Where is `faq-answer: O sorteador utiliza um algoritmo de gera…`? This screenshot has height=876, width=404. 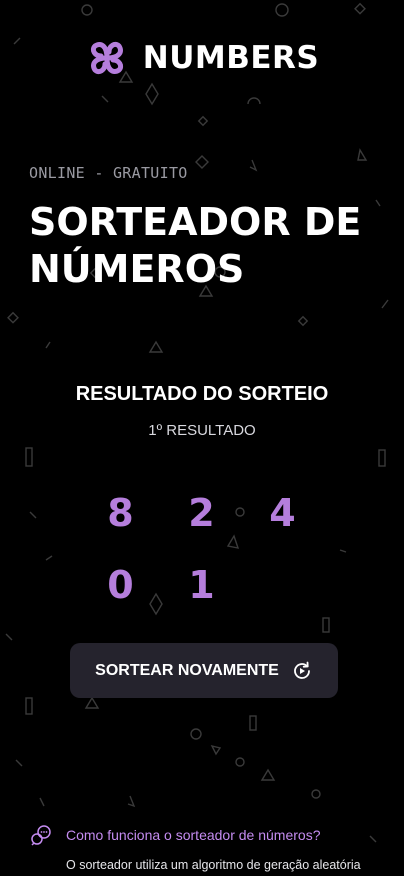 faq-answer: O sorteador utiliza um algoritmo de gera… is located at coordinates (213, 865).